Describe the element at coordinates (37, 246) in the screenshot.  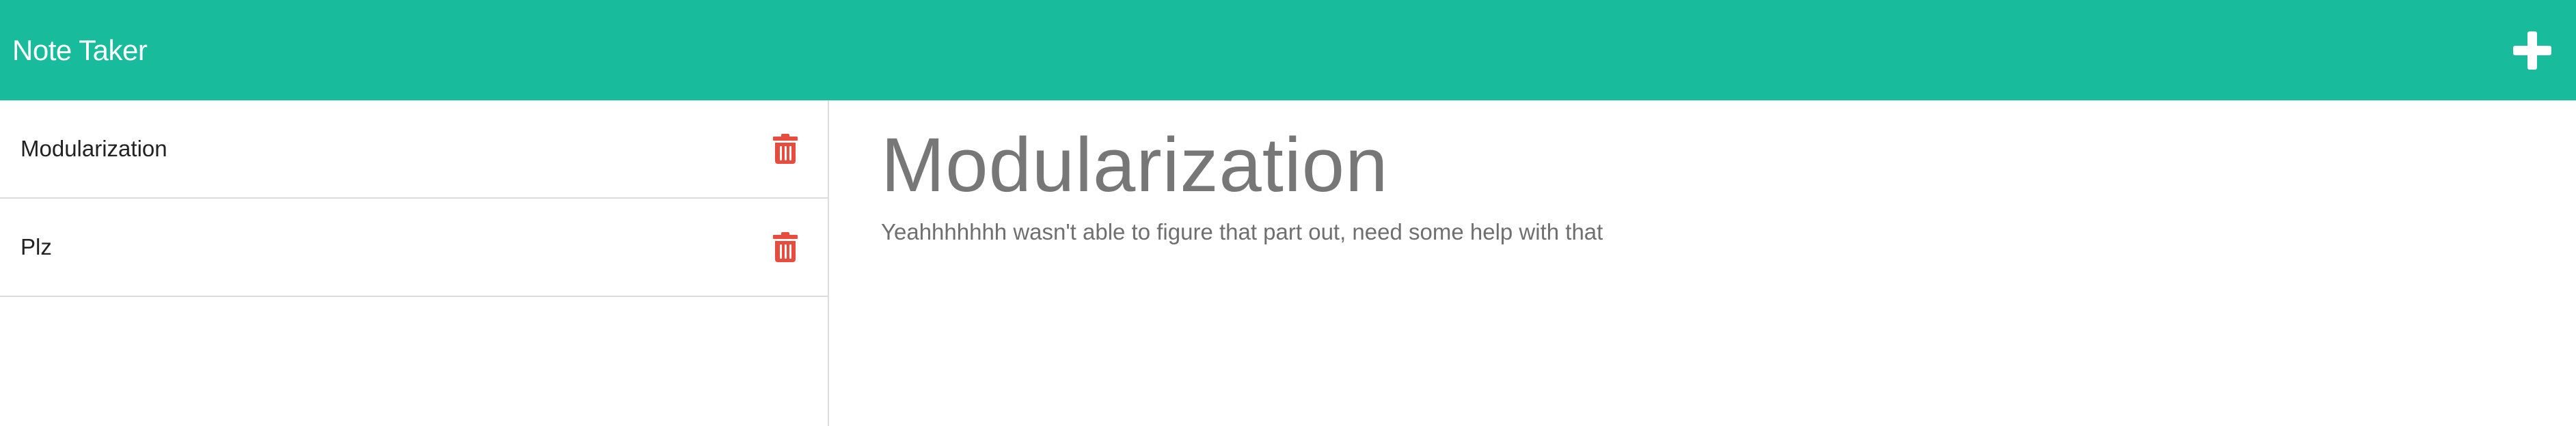
I see `list-item-title: Plz` at that location.